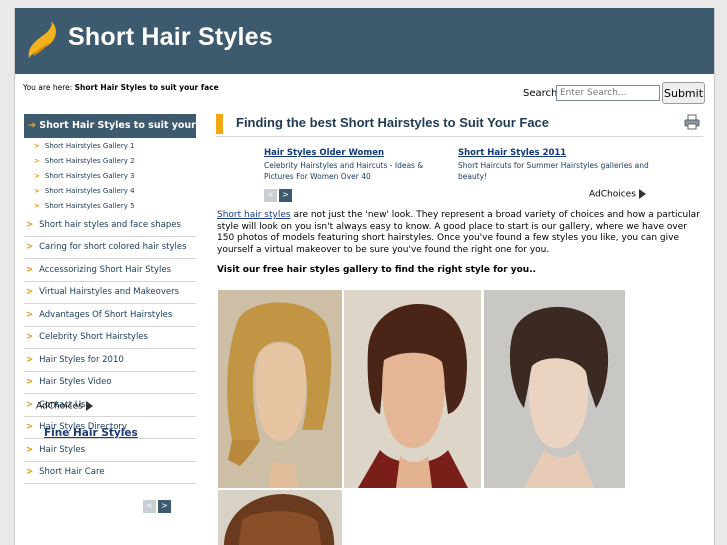  I want to click on sidebar-item-label: Short hair styles and face shapes, so click(110, 225).